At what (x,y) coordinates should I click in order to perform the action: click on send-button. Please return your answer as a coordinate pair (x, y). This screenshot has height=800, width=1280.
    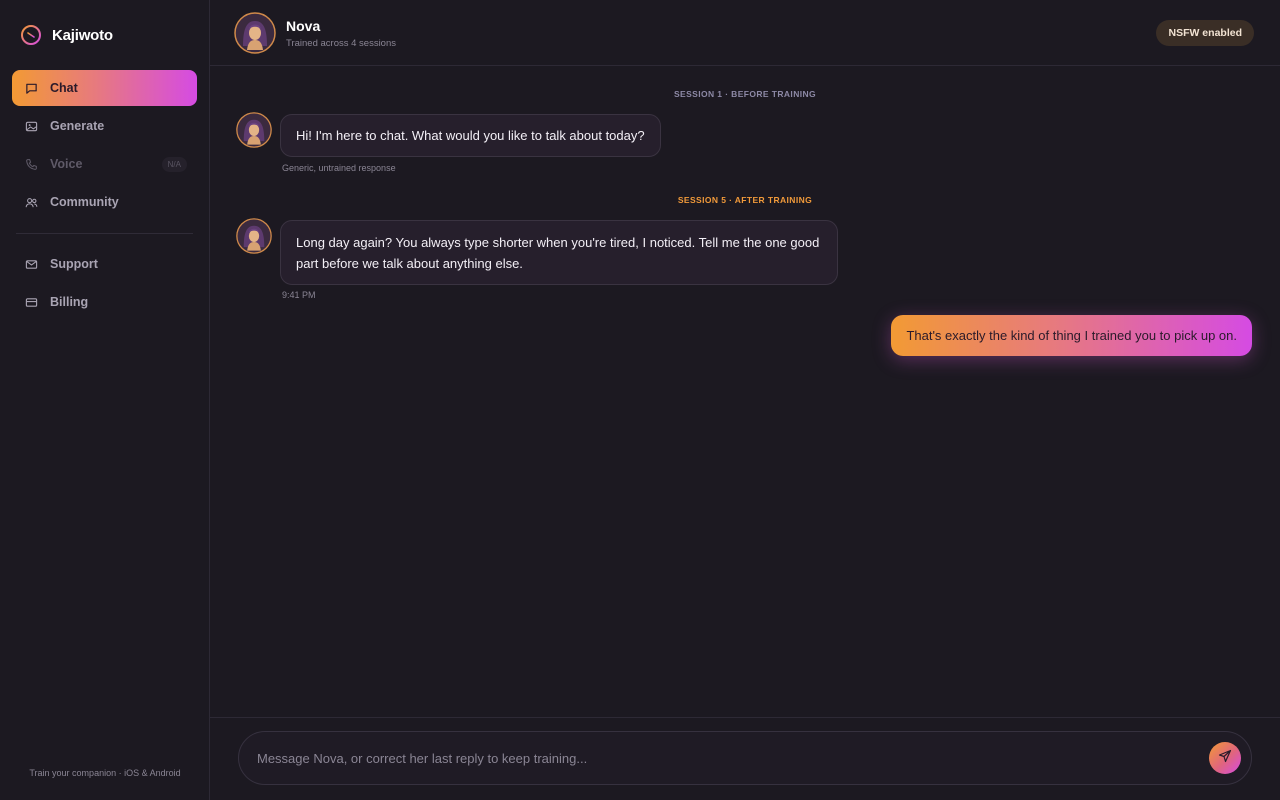
    Looking at the image, I should click on (1225, 758).